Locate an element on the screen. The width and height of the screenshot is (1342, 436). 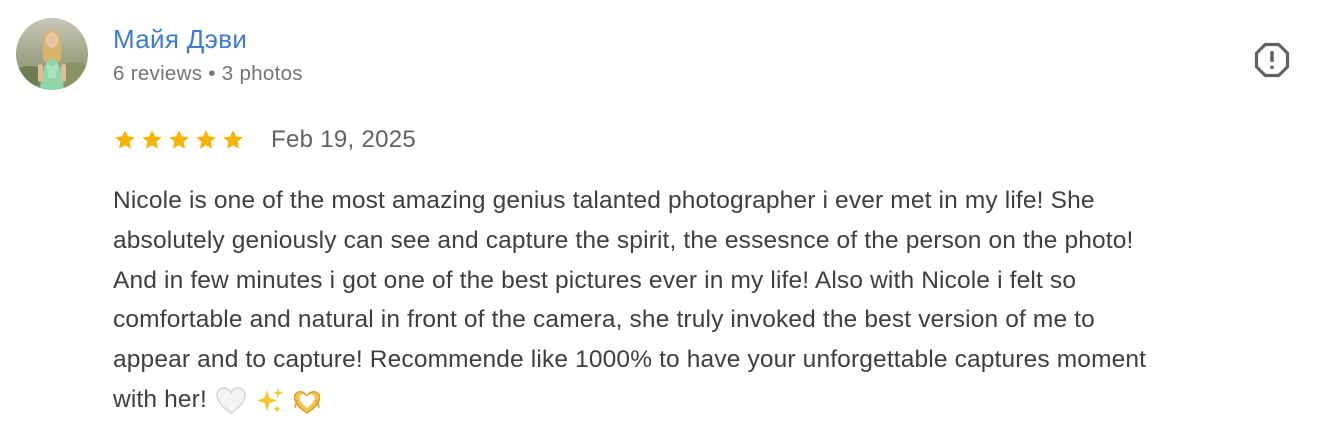
star-rating is located at coordinates (180, 140).